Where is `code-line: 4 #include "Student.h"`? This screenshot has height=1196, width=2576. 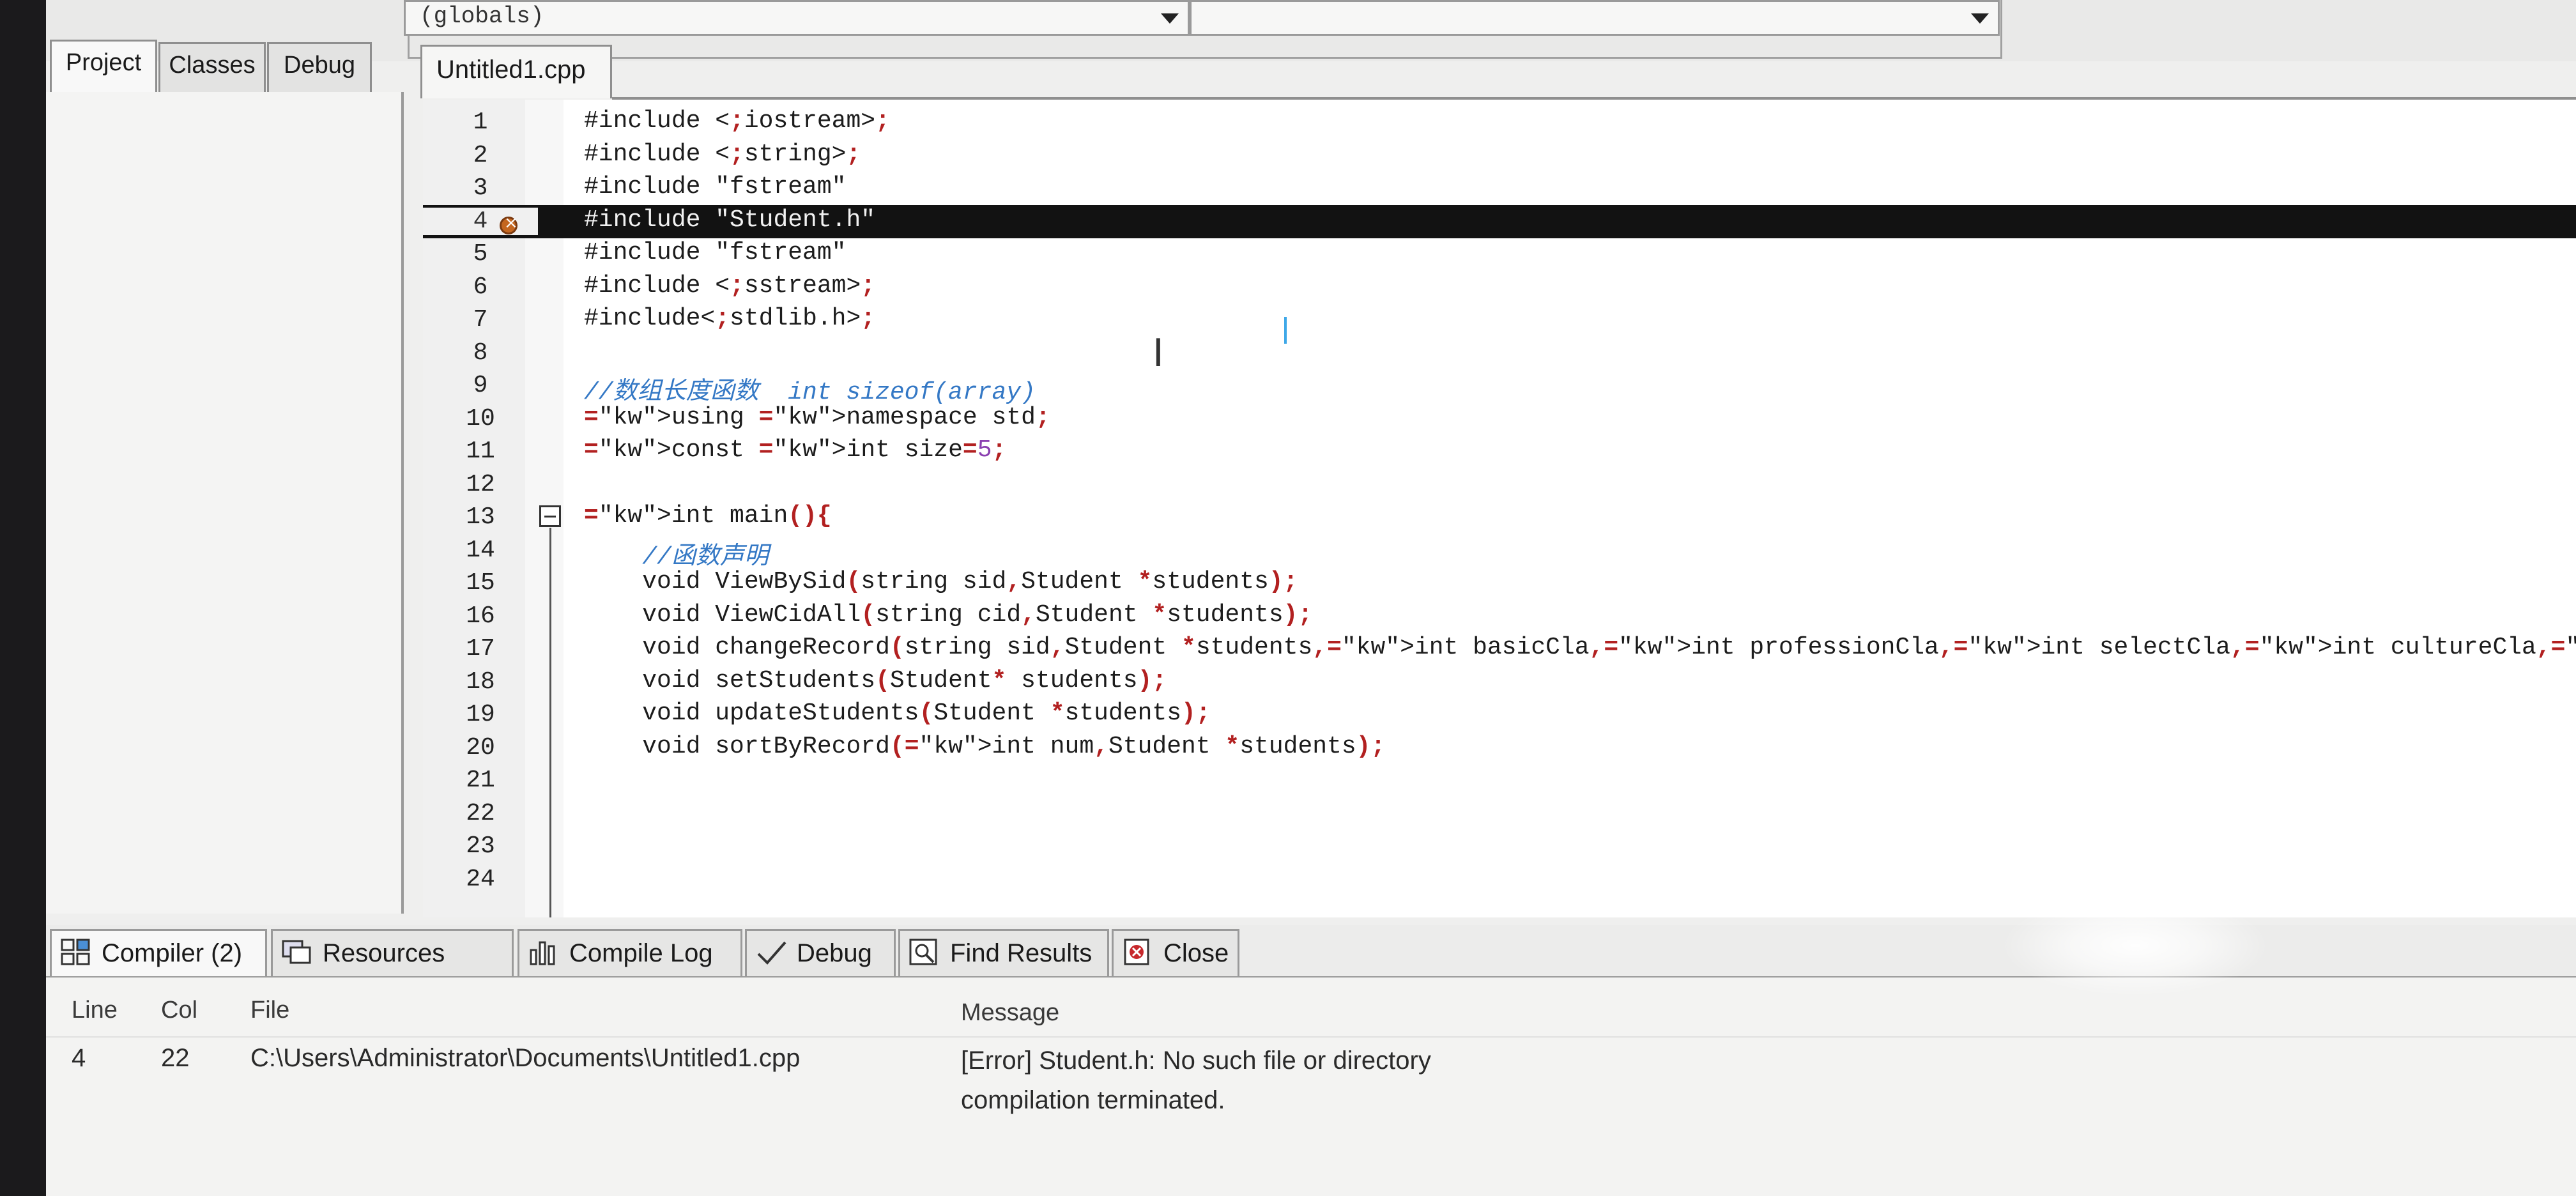
code-line: 4 #include "Student.h" is located at coordinates (1499, 221).